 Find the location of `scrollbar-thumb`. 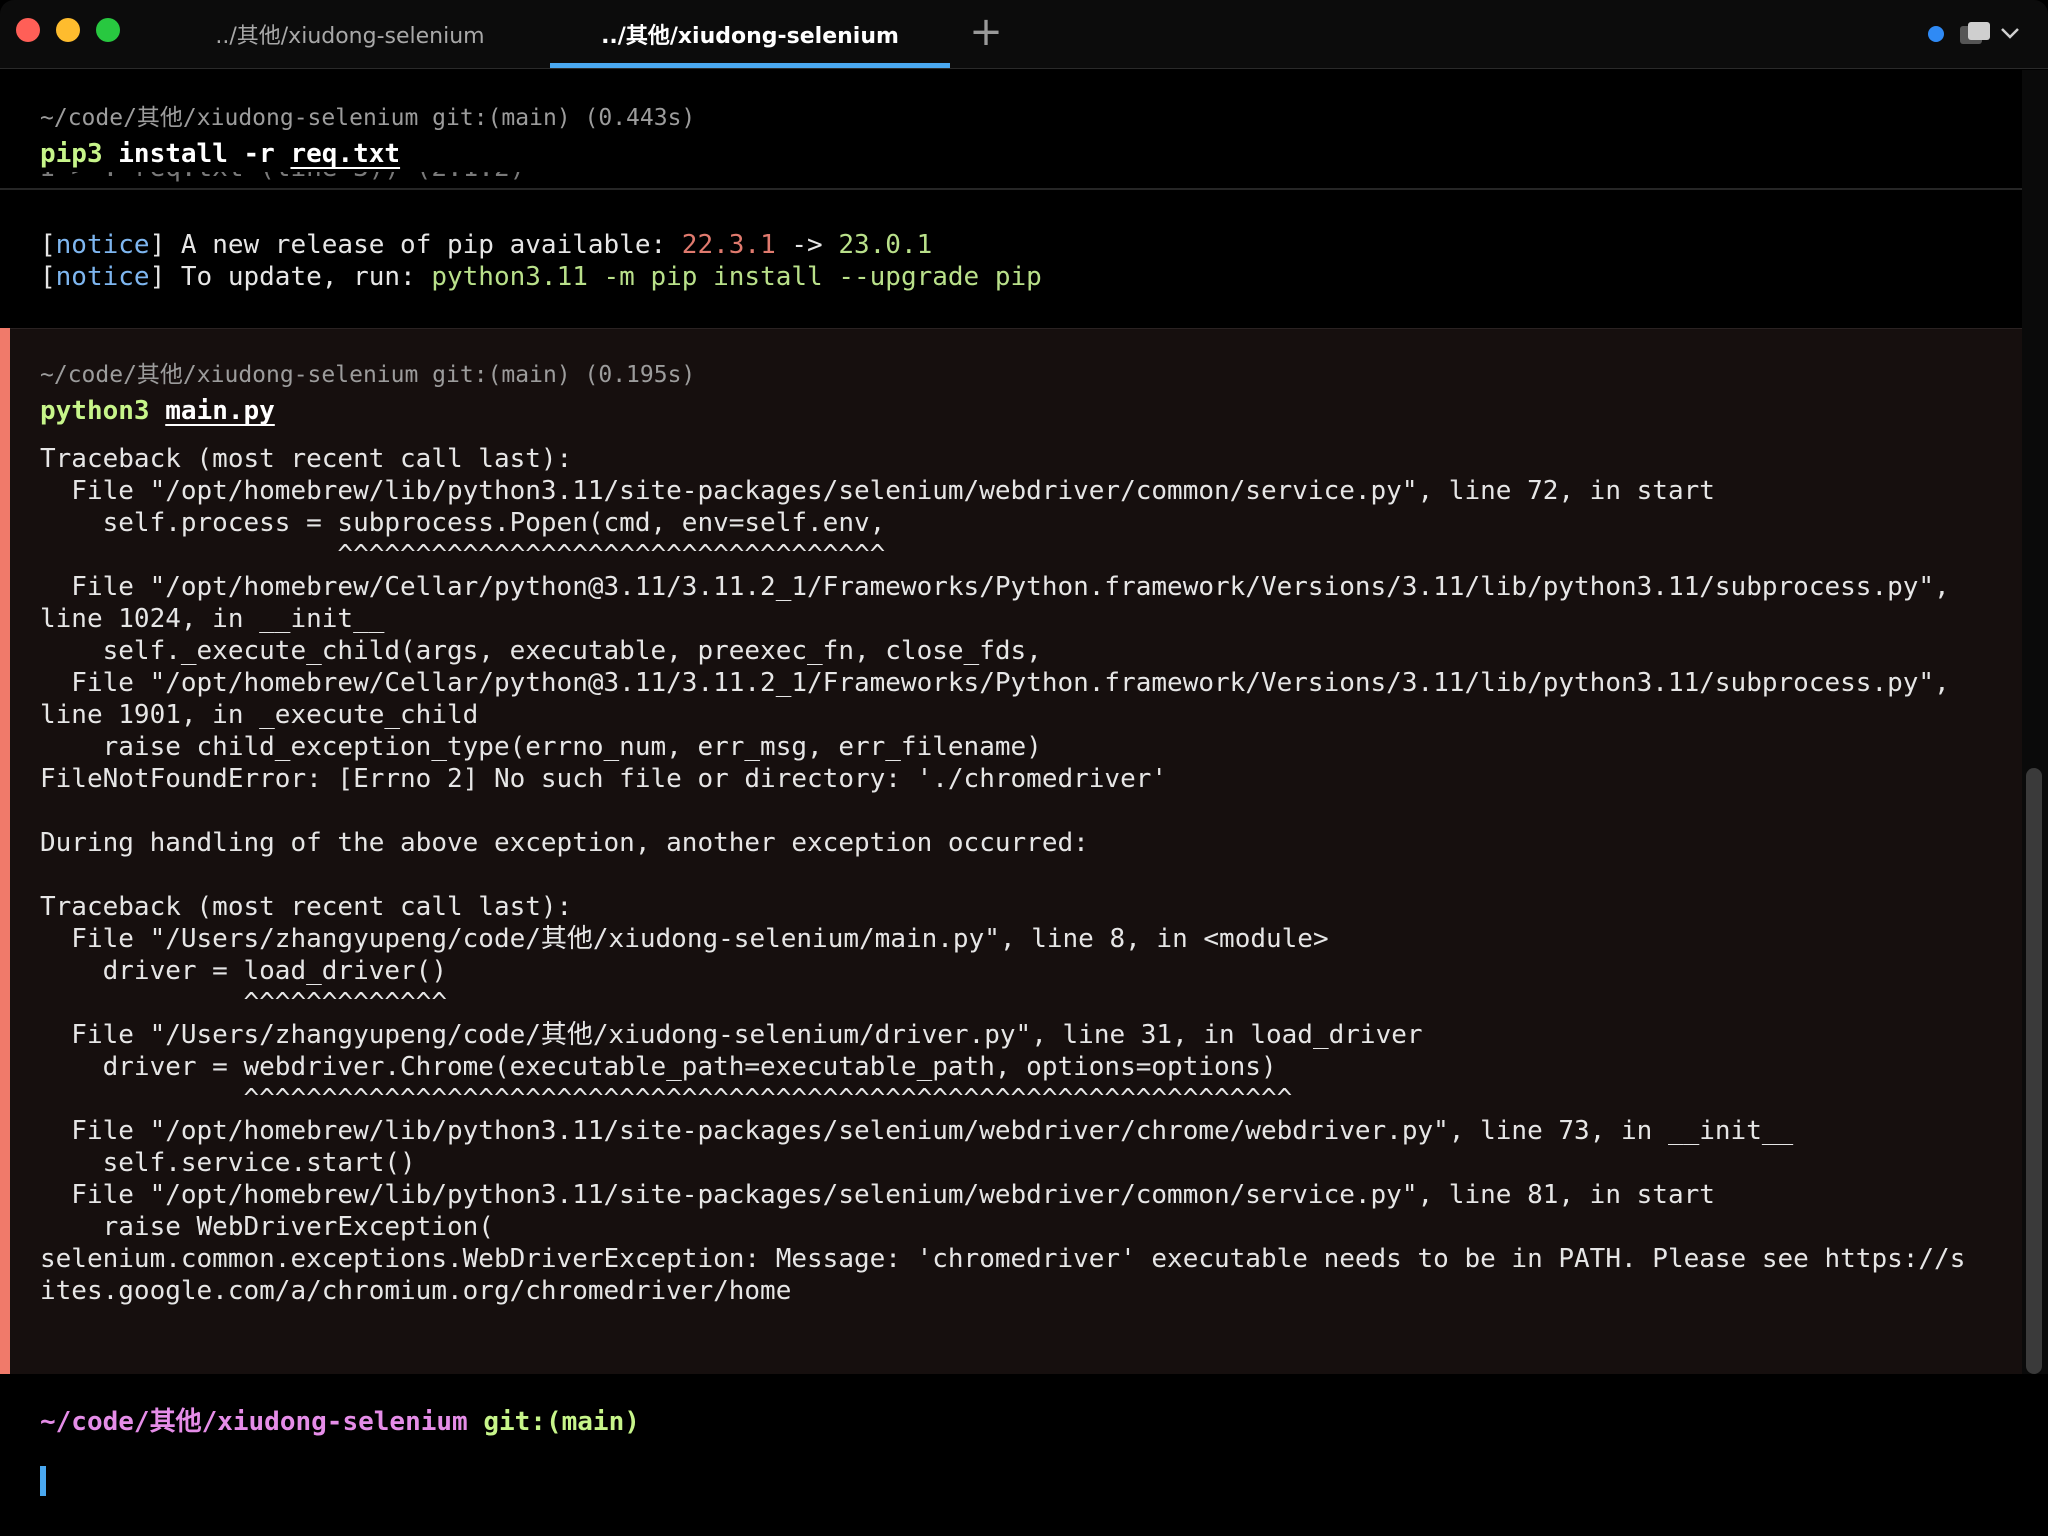

scrollbar-thumb is located at coordinates (2034, 1071).